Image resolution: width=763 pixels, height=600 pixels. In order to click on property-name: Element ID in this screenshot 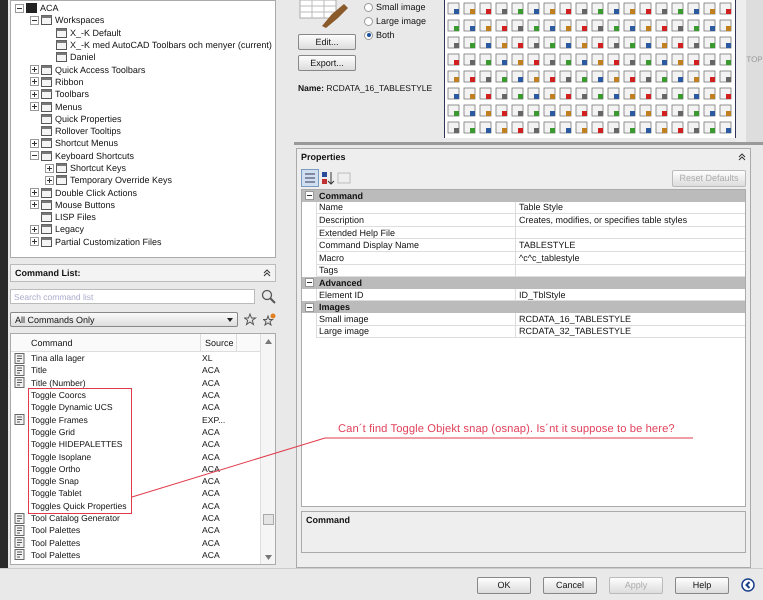, I will do `click(416, 294)`.